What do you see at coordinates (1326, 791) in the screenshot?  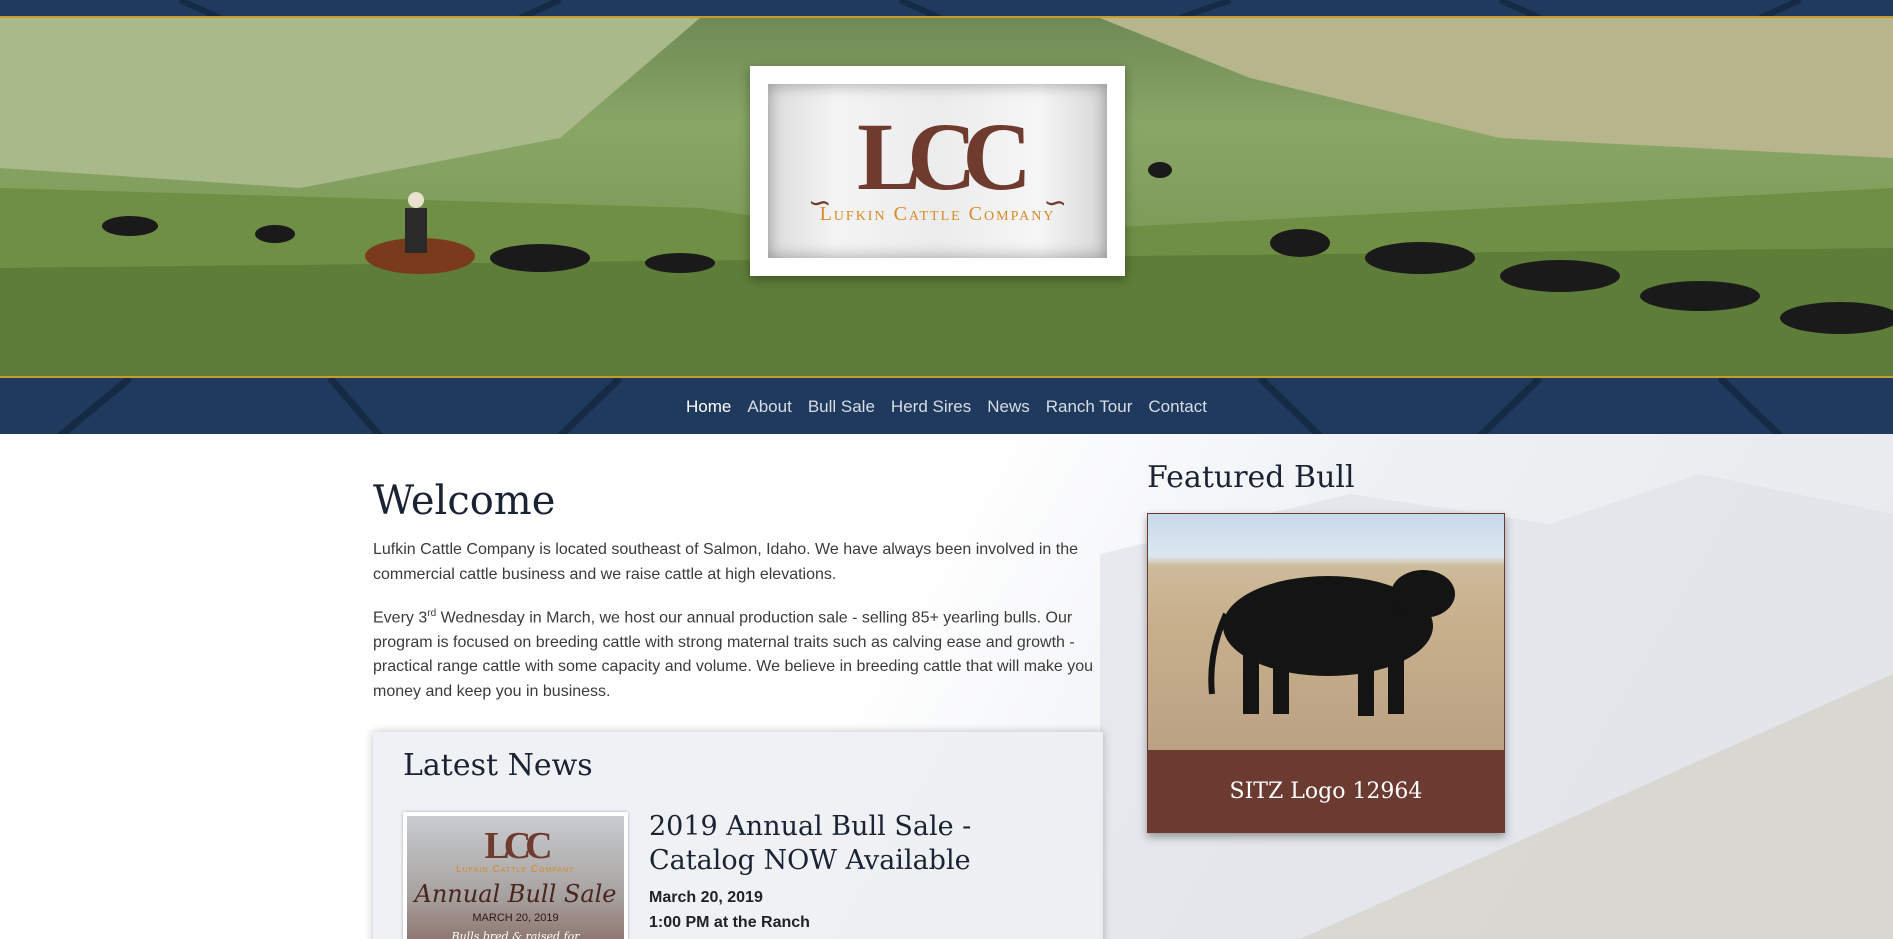 I see `bull-name: SITZ Logo 12964` at bounding box center [1326, 791].